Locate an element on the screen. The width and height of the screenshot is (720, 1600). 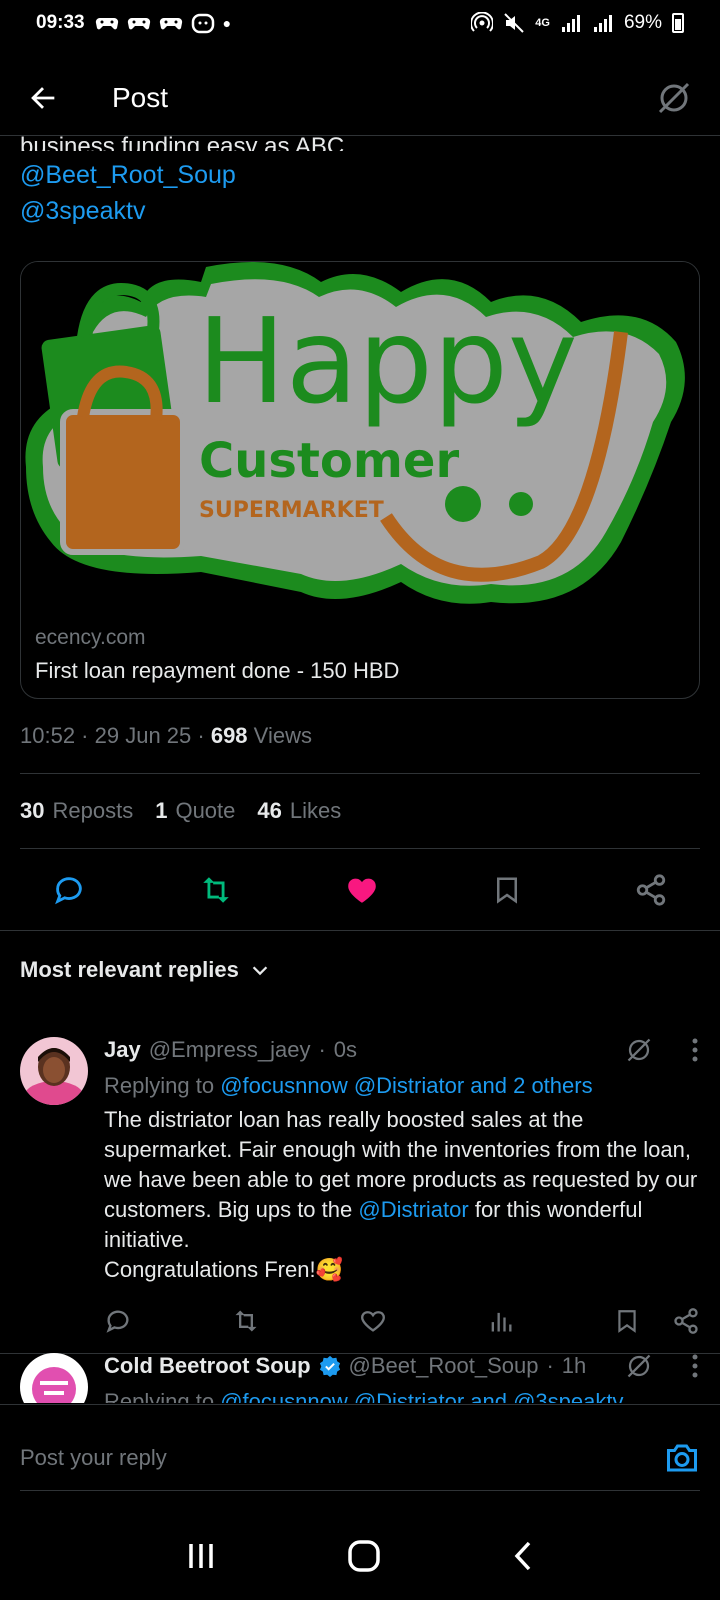
reply-actions is located at coordinates (402, 1321).